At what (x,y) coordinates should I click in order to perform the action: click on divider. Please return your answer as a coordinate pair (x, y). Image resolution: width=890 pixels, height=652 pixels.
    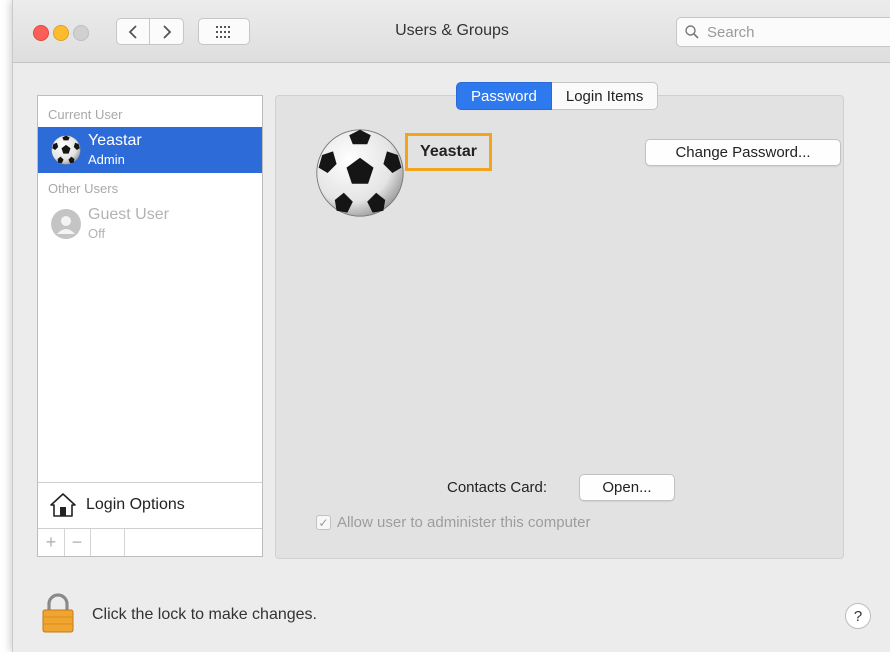
    Looking at the image, I should click on (124, 542).